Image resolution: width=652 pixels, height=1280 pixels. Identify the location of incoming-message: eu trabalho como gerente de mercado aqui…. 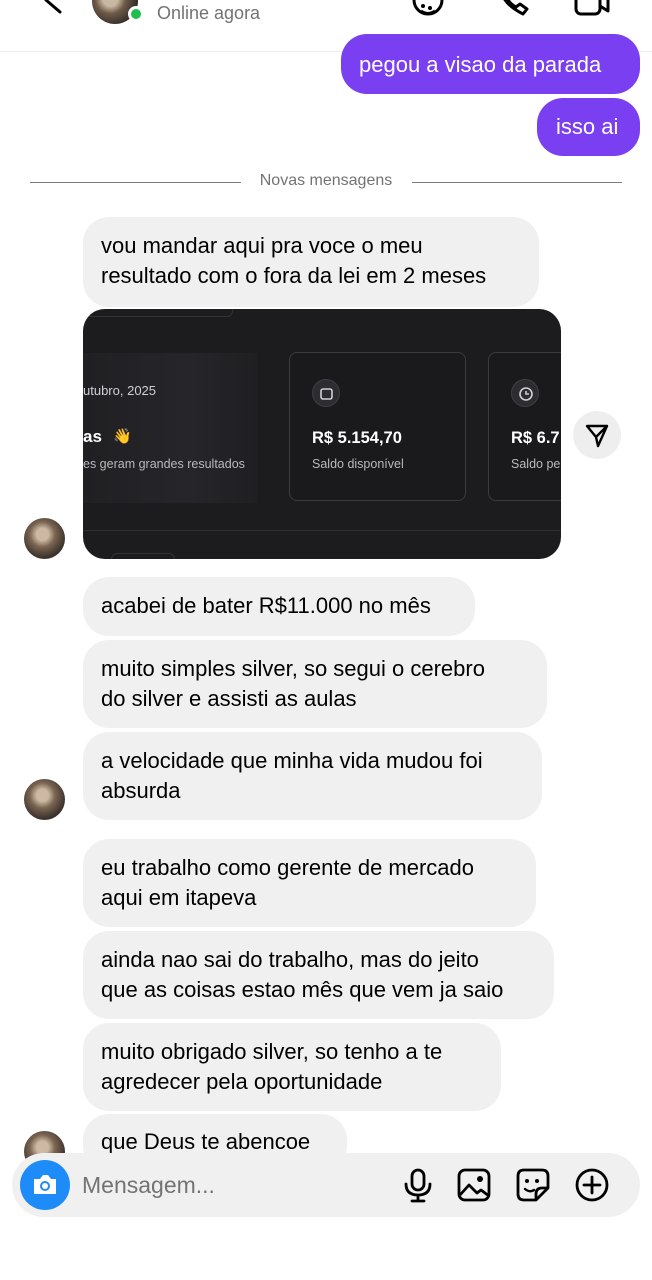
(309, 883).